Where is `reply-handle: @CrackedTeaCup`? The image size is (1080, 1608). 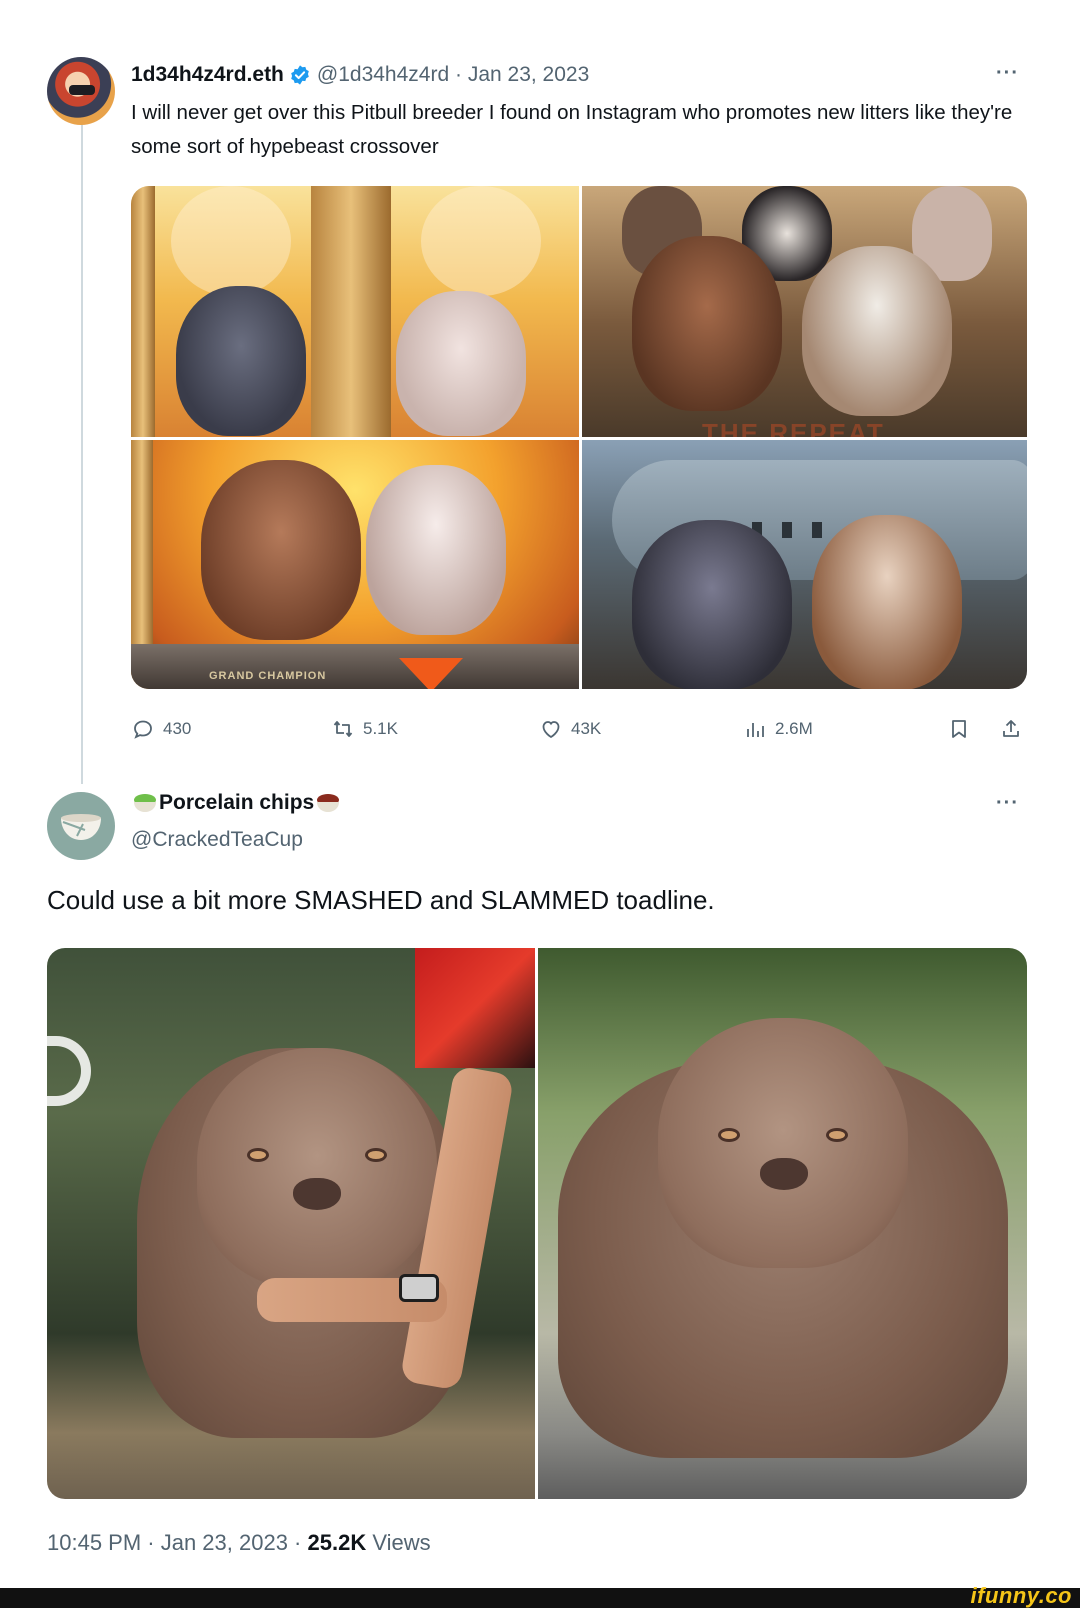 reply-handle: @CrackedTeaCup is located at coordinates (217, 840).